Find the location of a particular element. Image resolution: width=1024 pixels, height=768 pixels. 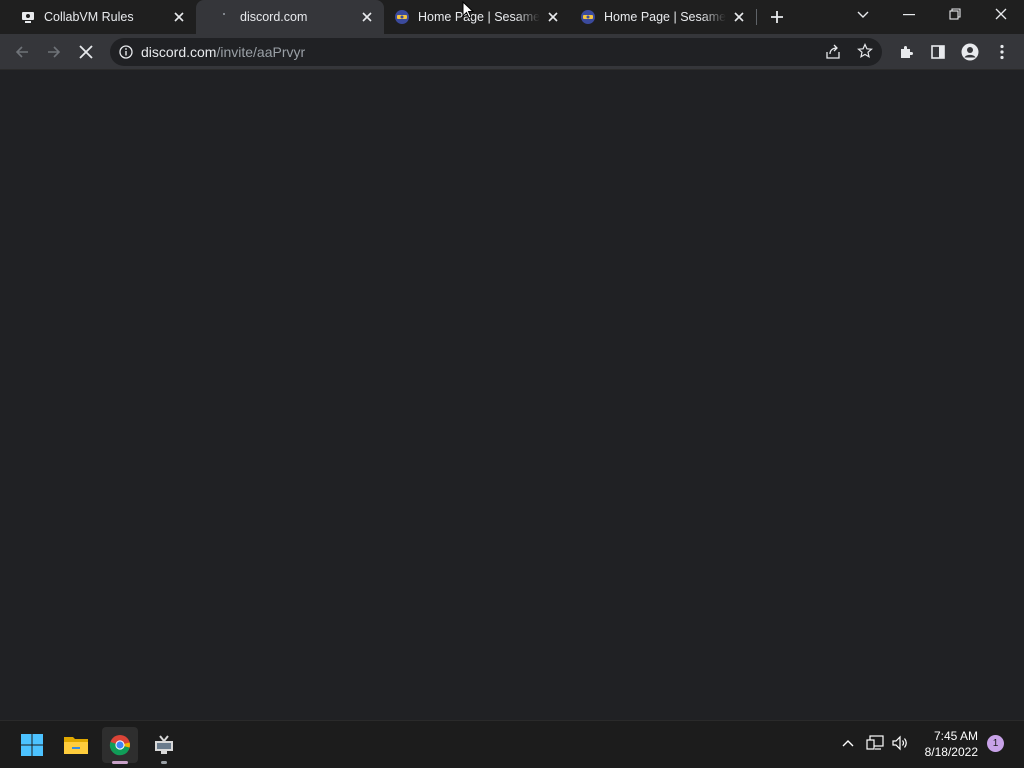

tab-title: discord.com is located at coordinates (274, 17).